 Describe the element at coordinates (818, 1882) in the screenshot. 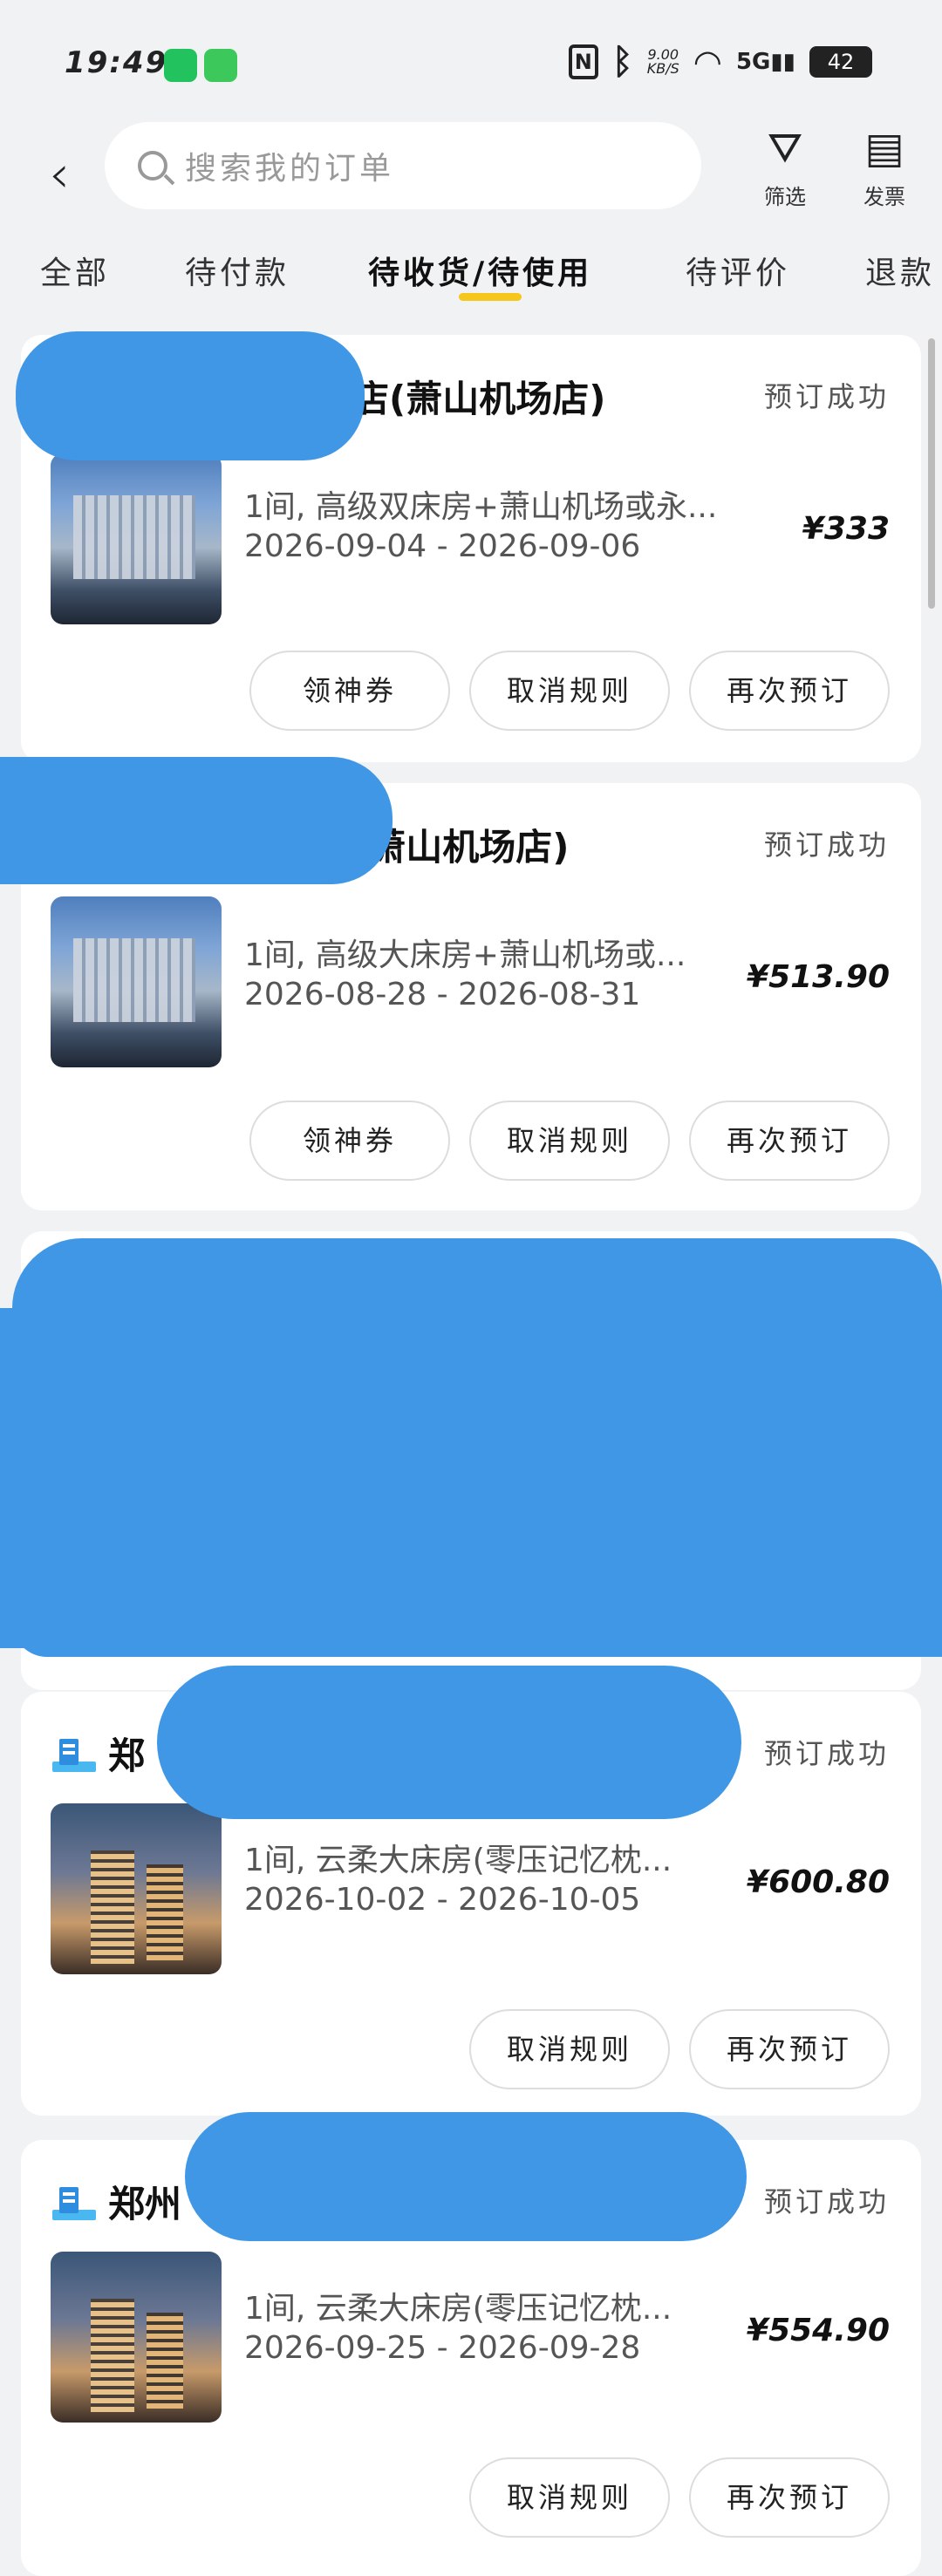

I see `order-price: ¥600.80` at that location.